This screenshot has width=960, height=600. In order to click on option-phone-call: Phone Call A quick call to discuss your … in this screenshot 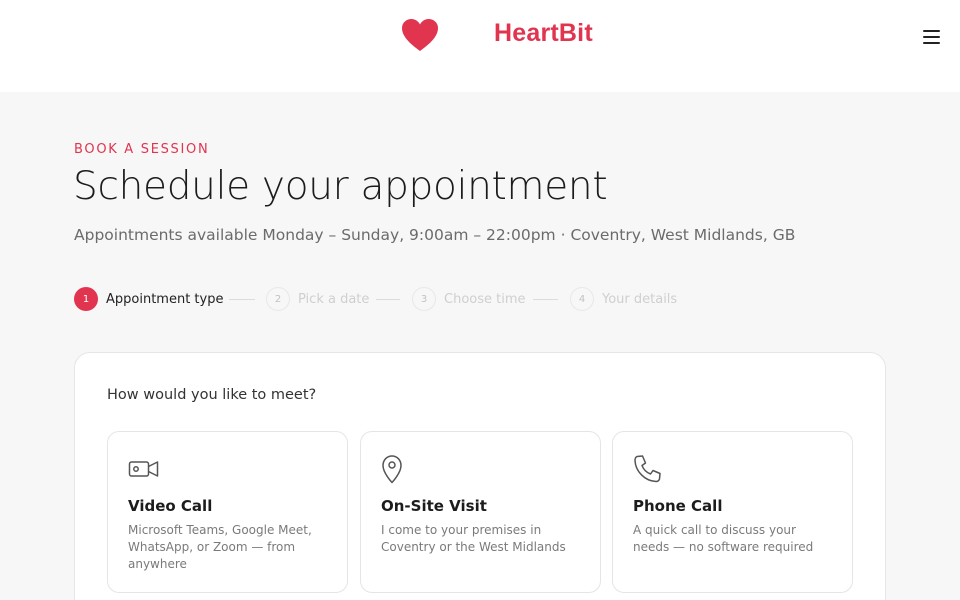, I will do `click(732, 512)`.